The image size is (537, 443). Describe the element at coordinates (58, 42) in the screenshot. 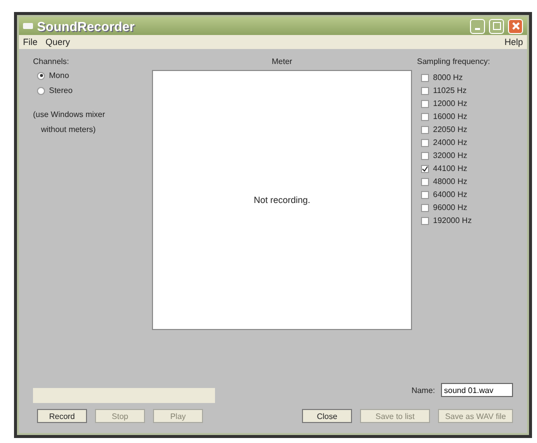

I see `menu-item: Query` at that location.